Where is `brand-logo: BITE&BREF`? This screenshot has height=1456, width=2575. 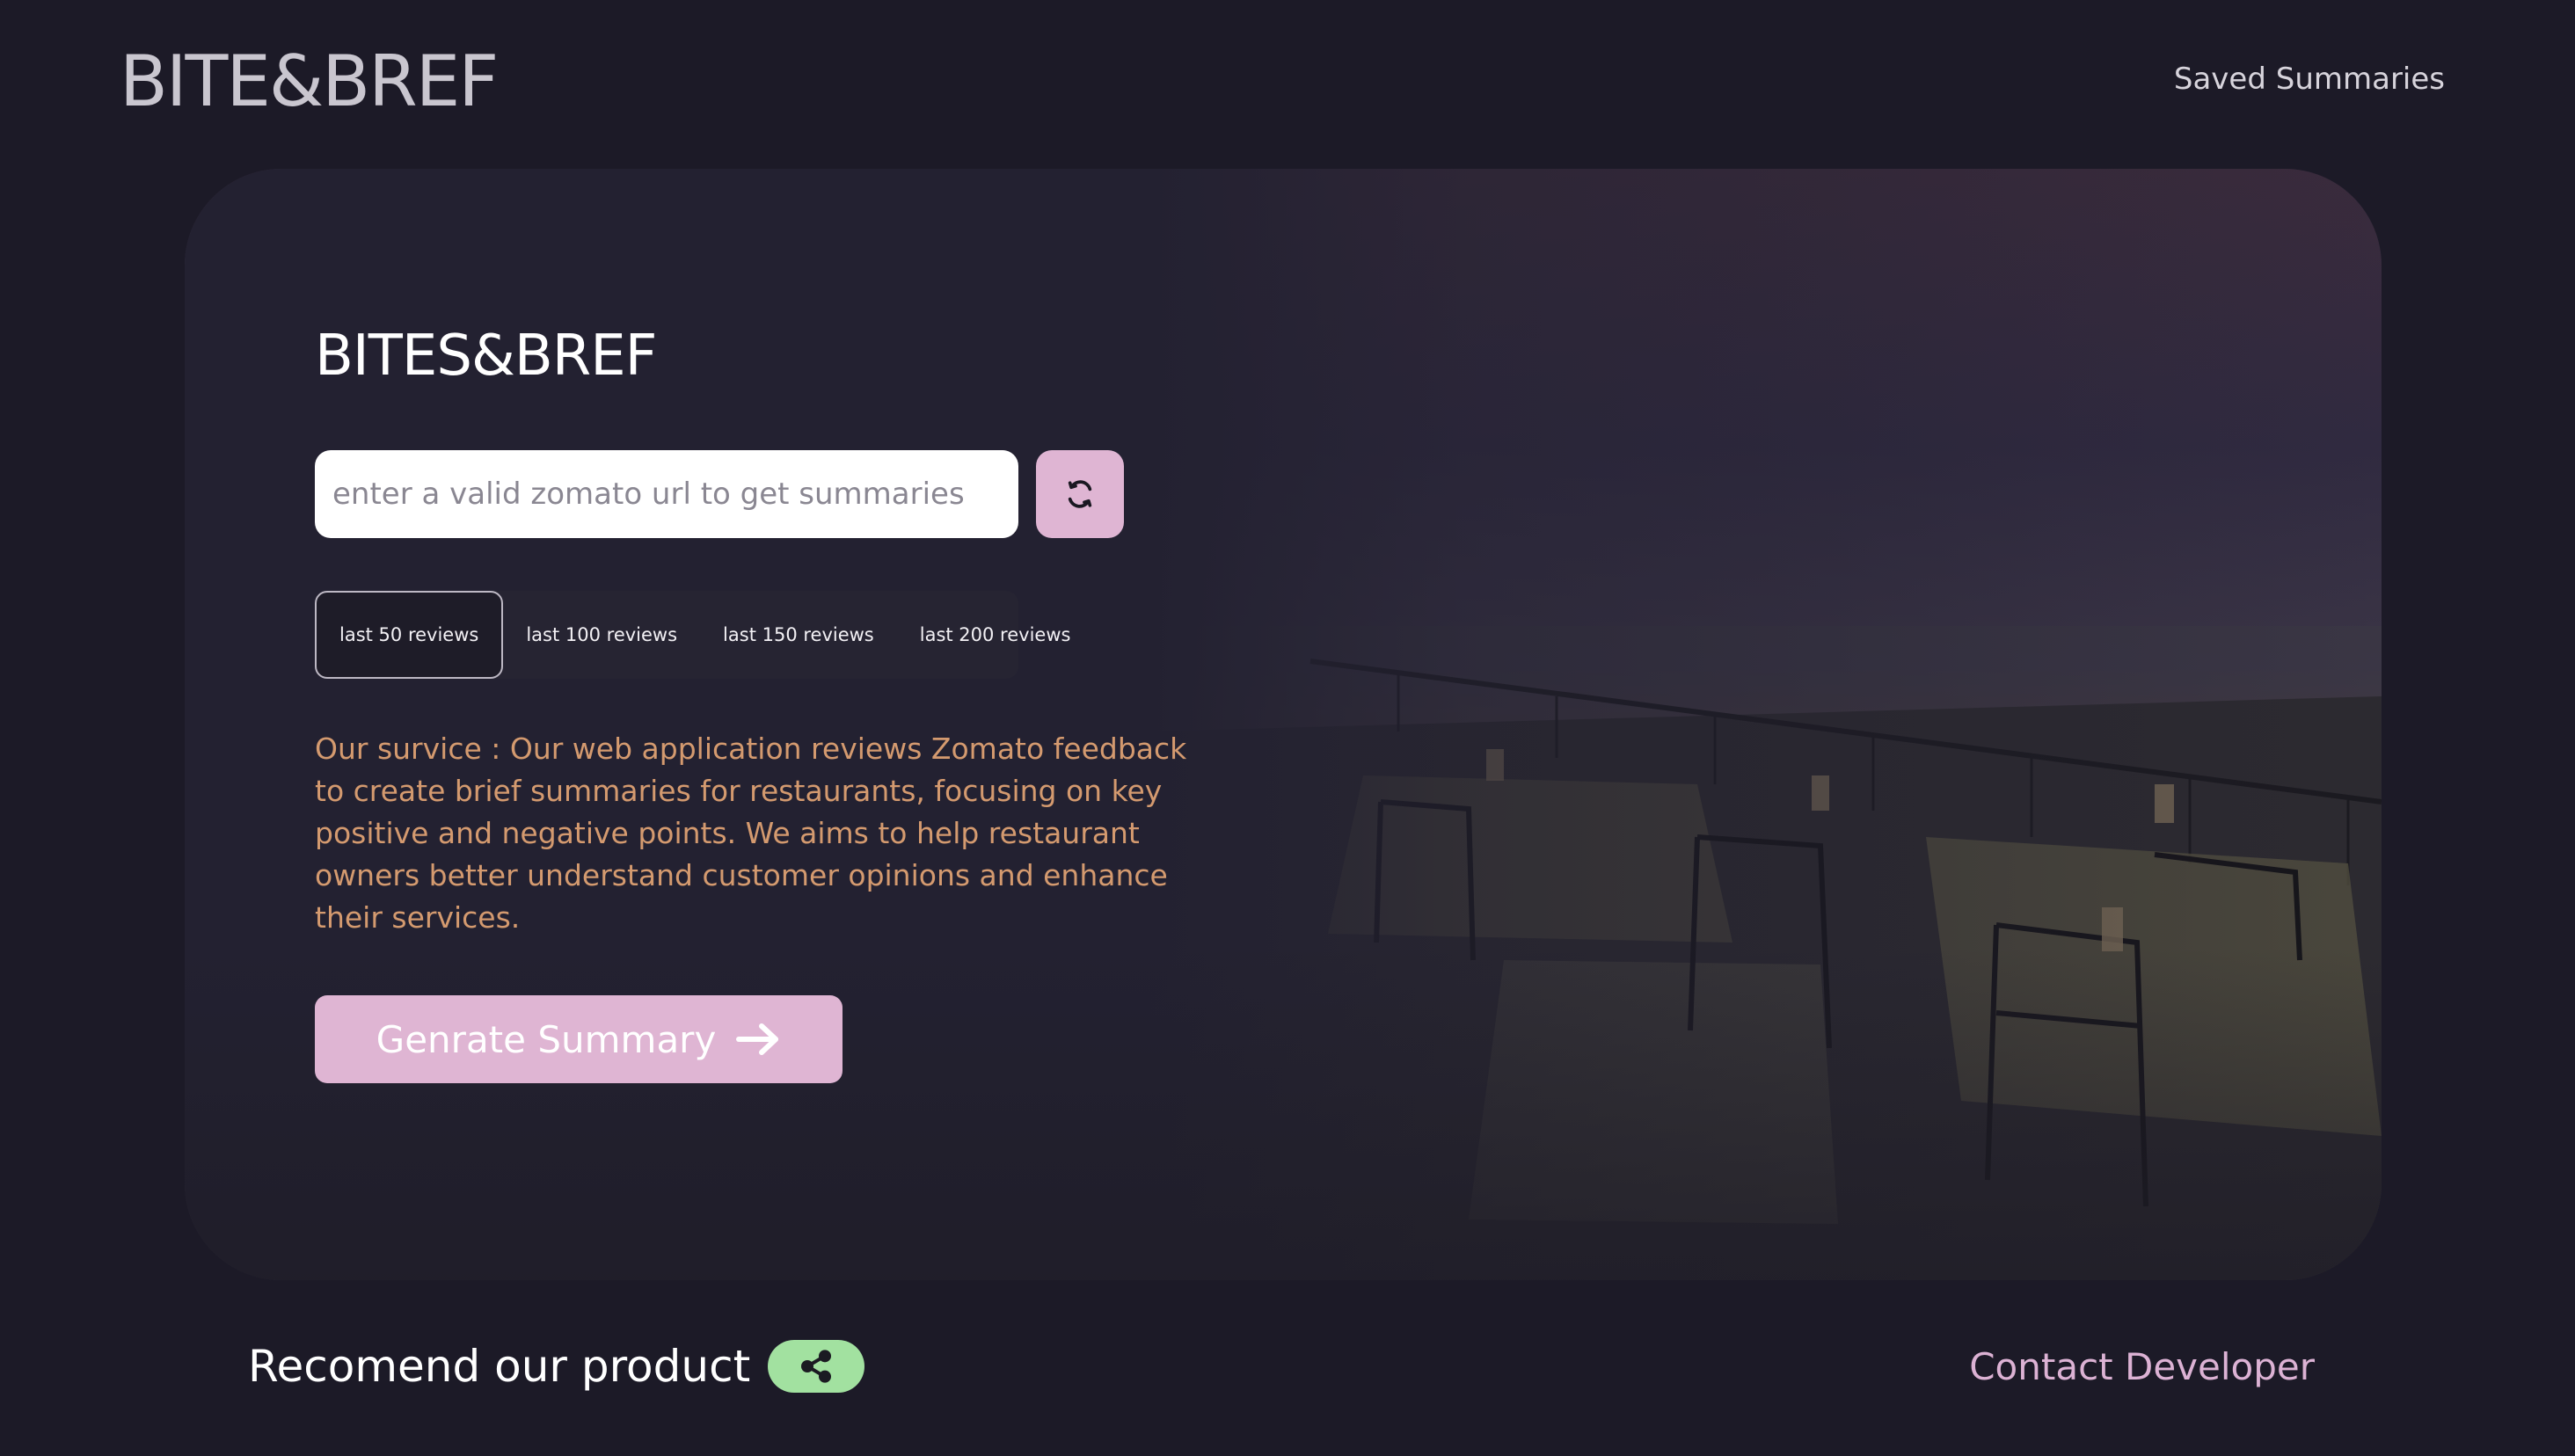
brand-logo: BITE&BREF is located at coordinates (309, 81).